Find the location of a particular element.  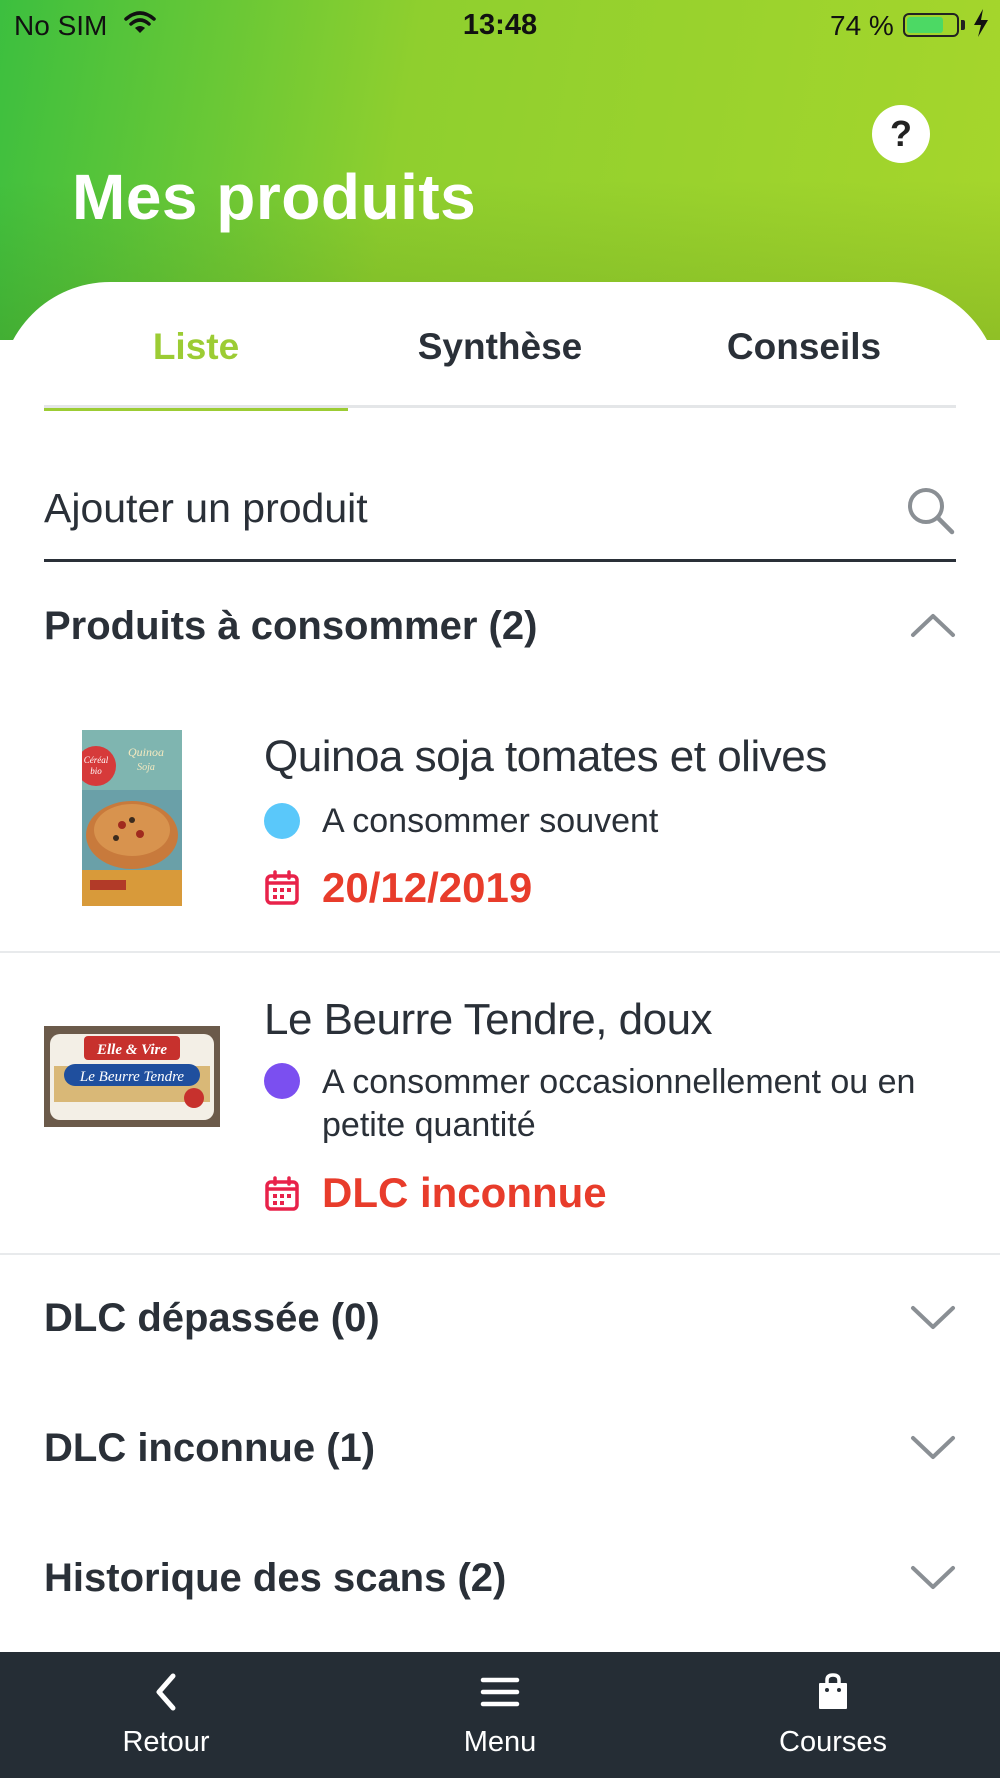

nav-retour: Retour is located at coordinates (166, 1715).